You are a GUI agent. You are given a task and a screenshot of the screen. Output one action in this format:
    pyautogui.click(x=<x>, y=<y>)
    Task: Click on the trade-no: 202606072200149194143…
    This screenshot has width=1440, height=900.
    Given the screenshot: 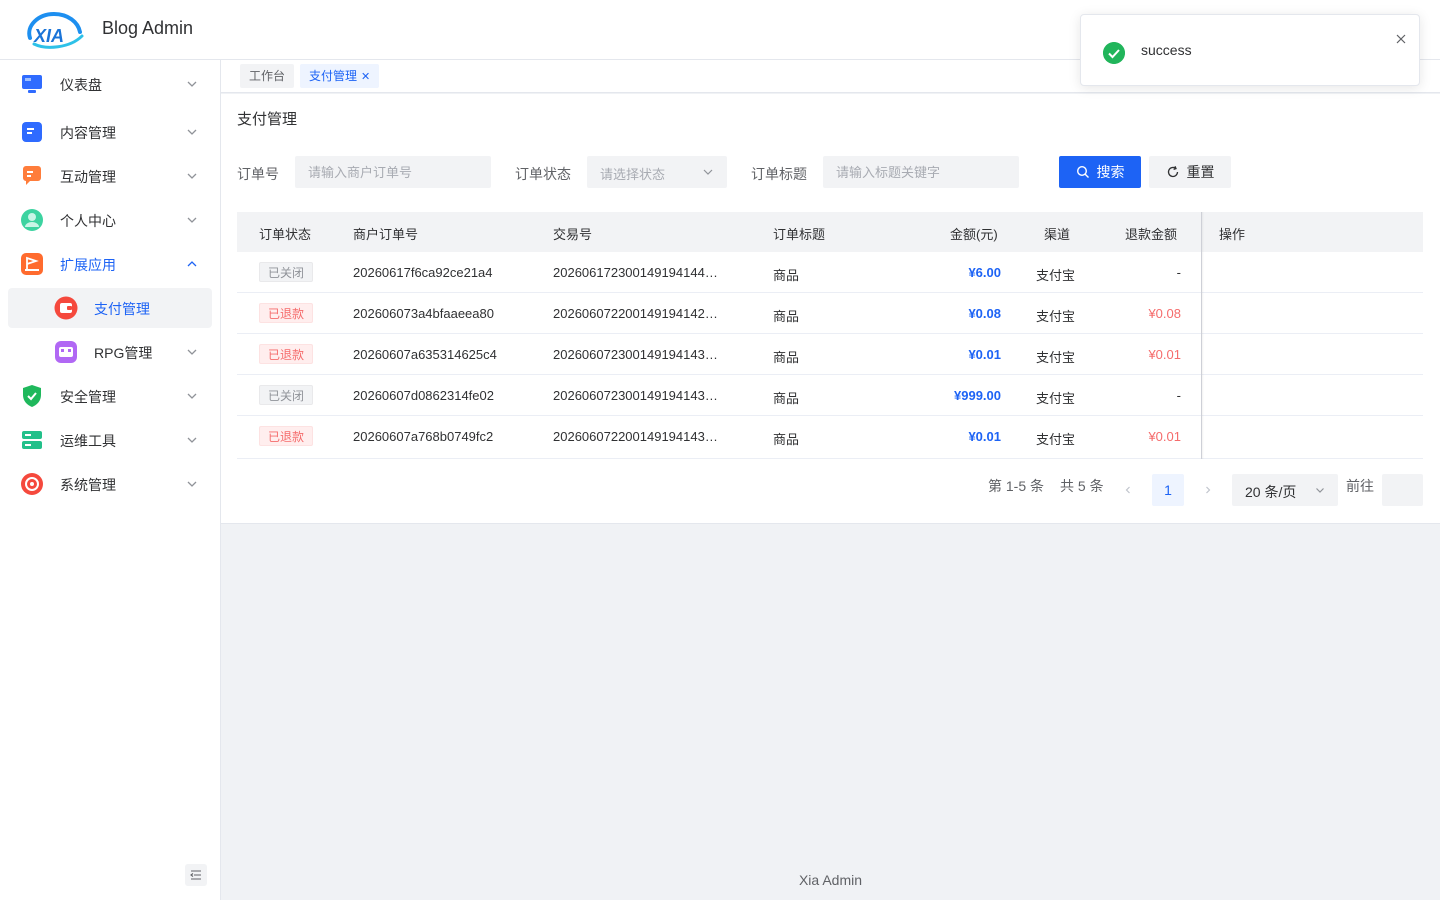 What is the action you would take?
    pyautogui.click(x=635, y=436)
    